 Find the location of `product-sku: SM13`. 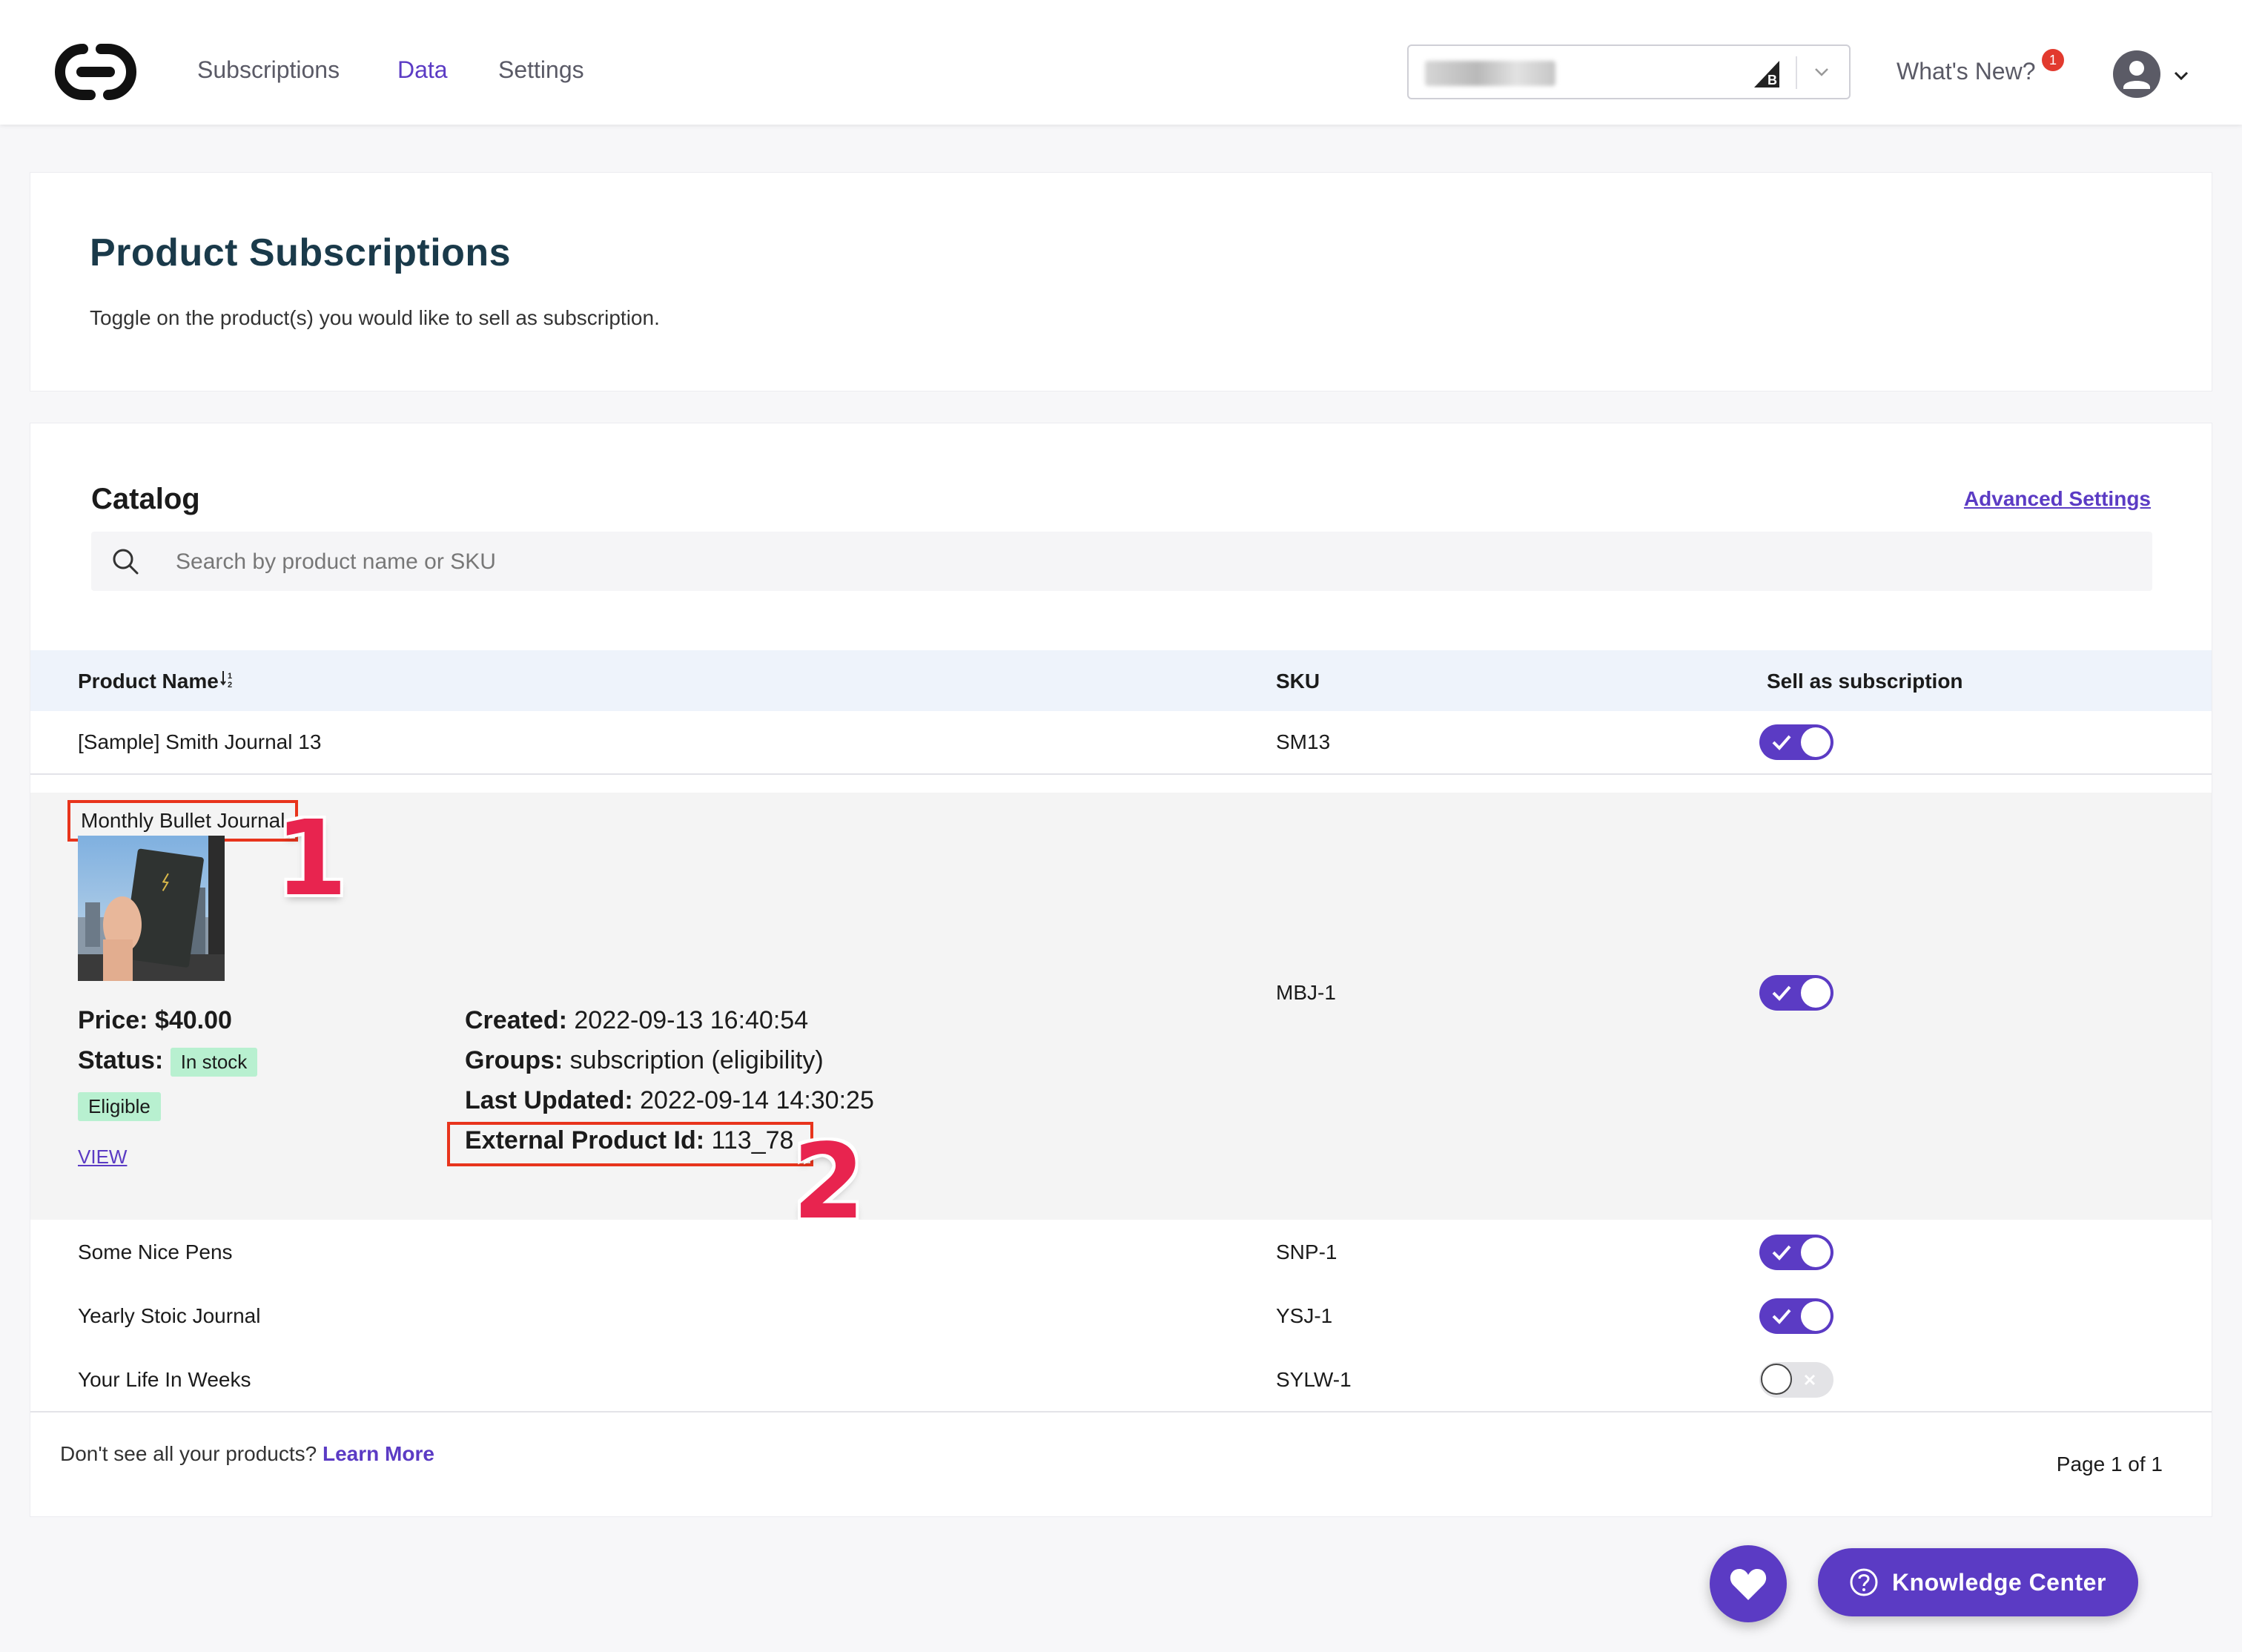

product-sku: SM13 is located at coordinates (1304, 742).